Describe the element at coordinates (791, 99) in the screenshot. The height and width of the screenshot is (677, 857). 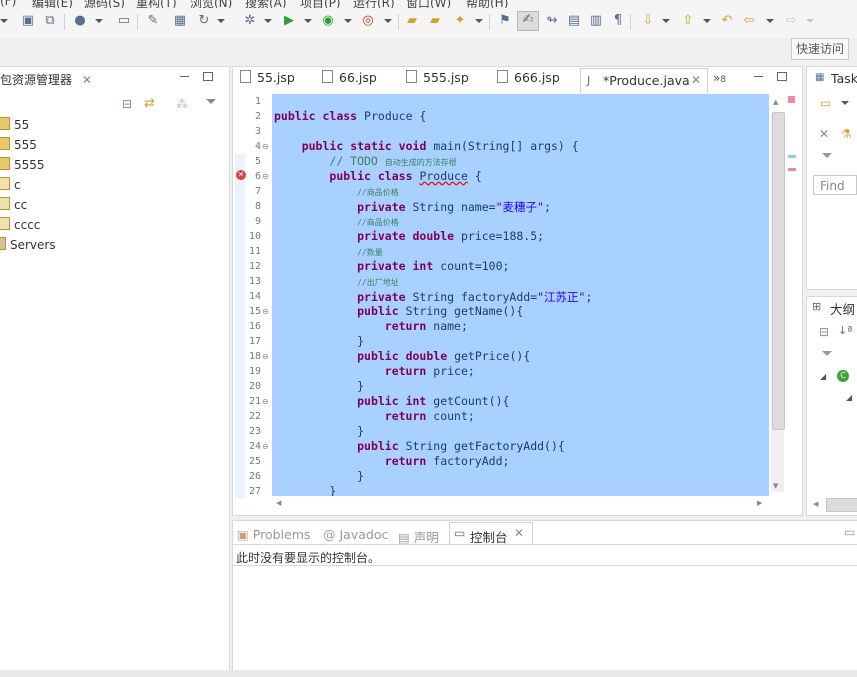
I see `error-overview-icon` at that location.